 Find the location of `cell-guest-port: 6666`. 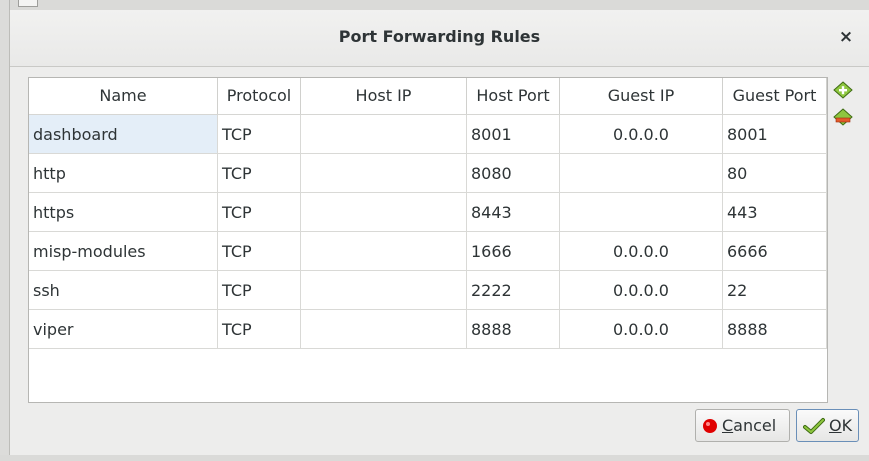

cell-guest-port: 6666 is located at coordinates (775, 251).